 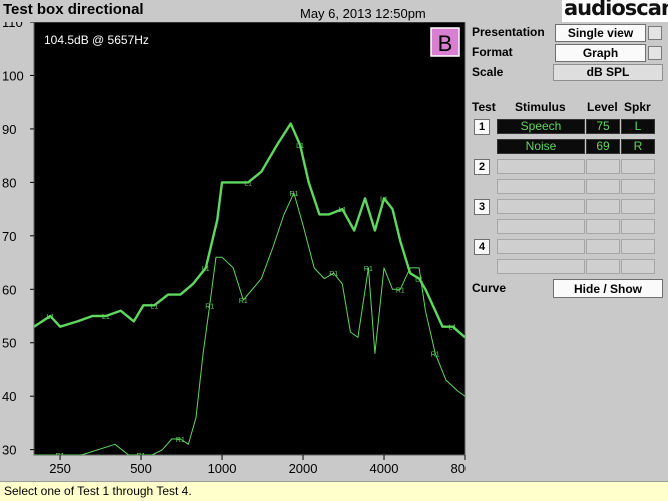 I want to click on datetime-display: May 6, 2013 12:50pm, so click(x=363, y=13).